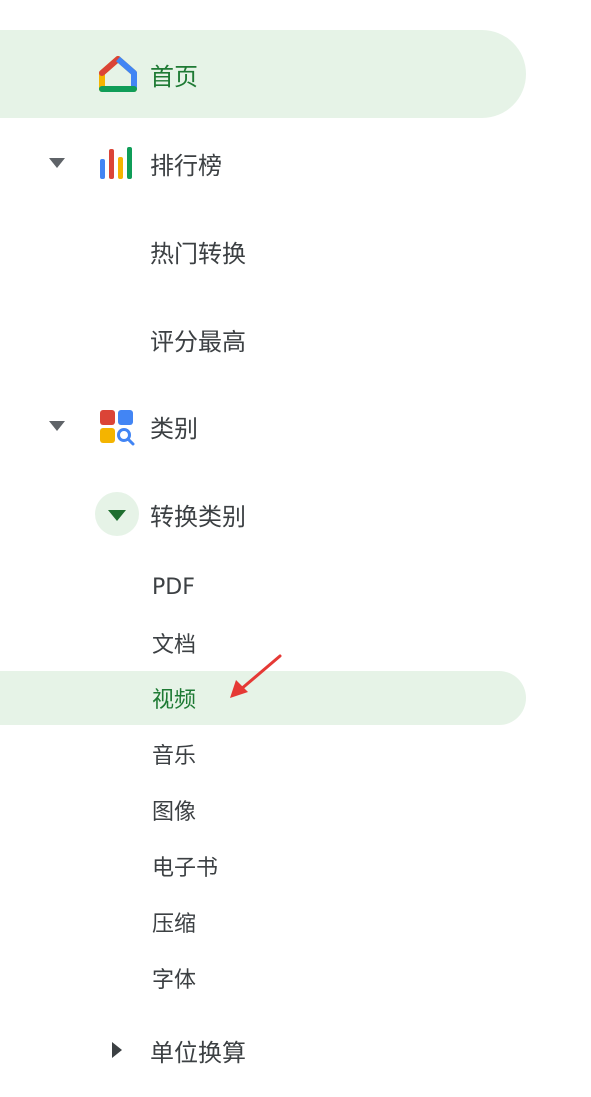 This screenshot has width=591, height=1097. I want to click on sidebar-item-home-label: 首页, so click(174, 76).